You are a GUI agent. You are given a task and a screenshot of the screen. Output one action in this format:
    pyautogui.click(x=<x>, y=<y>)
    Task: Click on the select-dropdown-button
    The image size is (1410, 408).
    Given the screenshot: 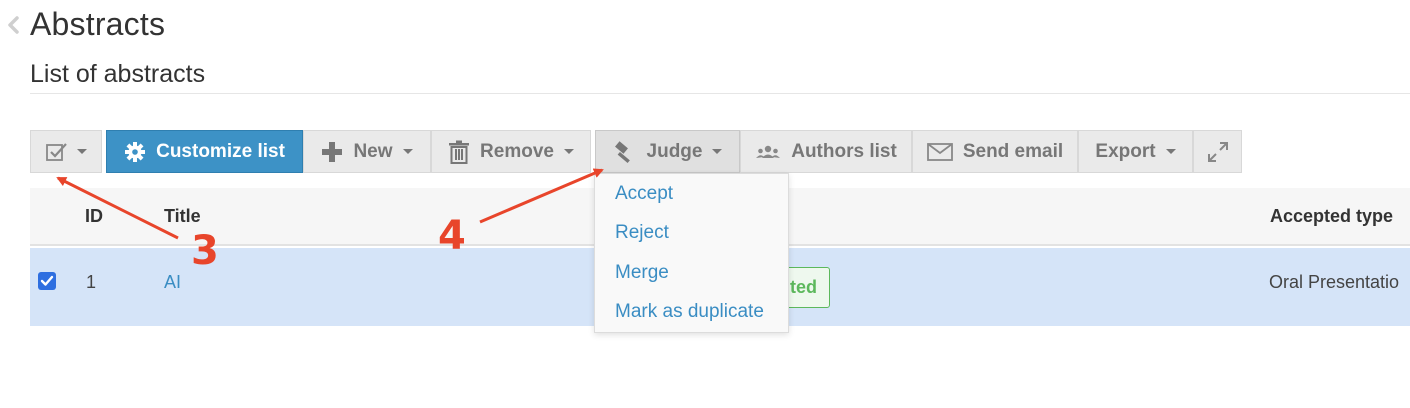 What is the action you would take?
    pyautogui.click(x=66, y=151)
    